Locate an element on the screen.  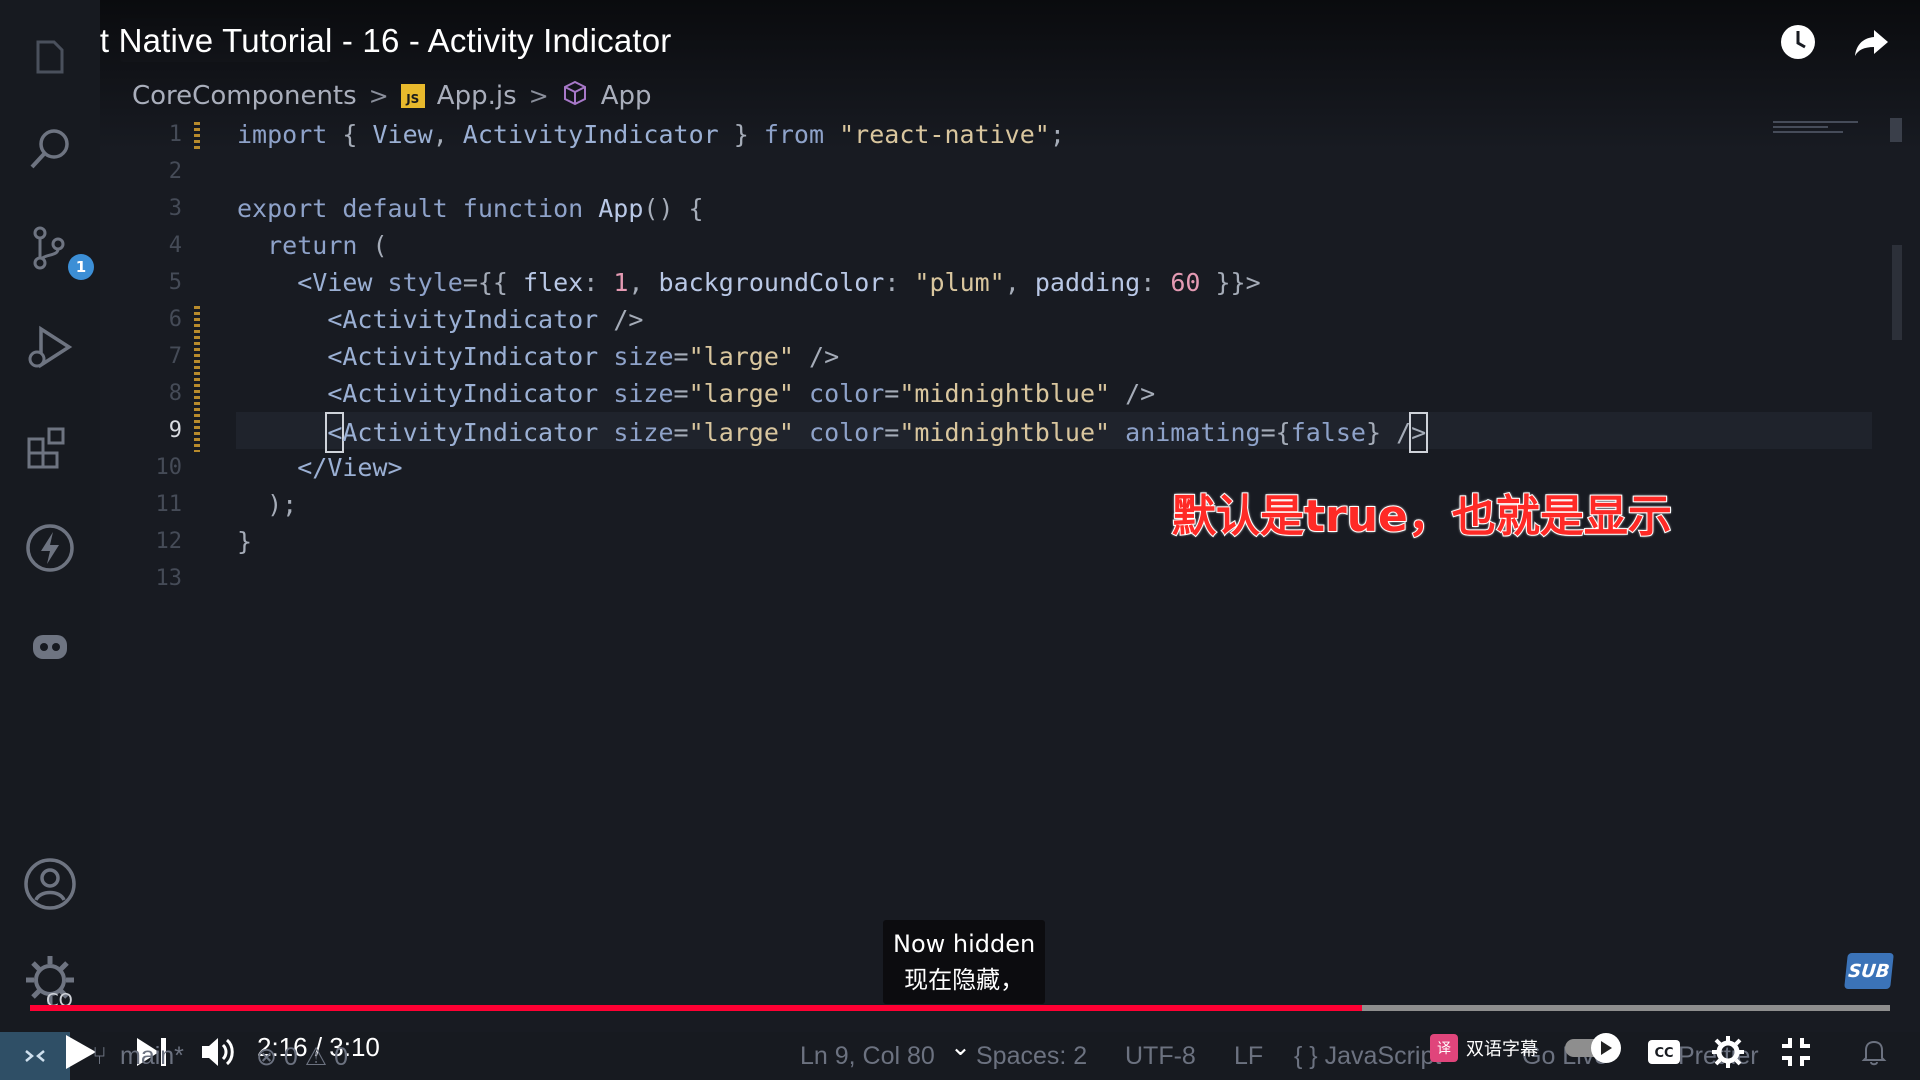
breadcrumb: CoreComponents > JS App.js > App is located at coordinates (392, 96).